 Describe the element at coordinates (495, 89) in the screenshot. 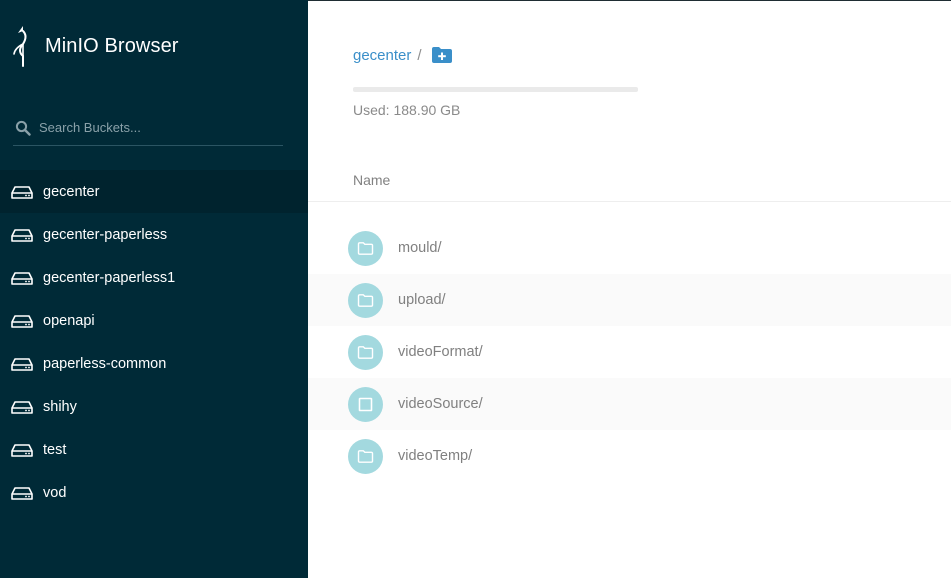

I see `usage-progress-bar` at that location.